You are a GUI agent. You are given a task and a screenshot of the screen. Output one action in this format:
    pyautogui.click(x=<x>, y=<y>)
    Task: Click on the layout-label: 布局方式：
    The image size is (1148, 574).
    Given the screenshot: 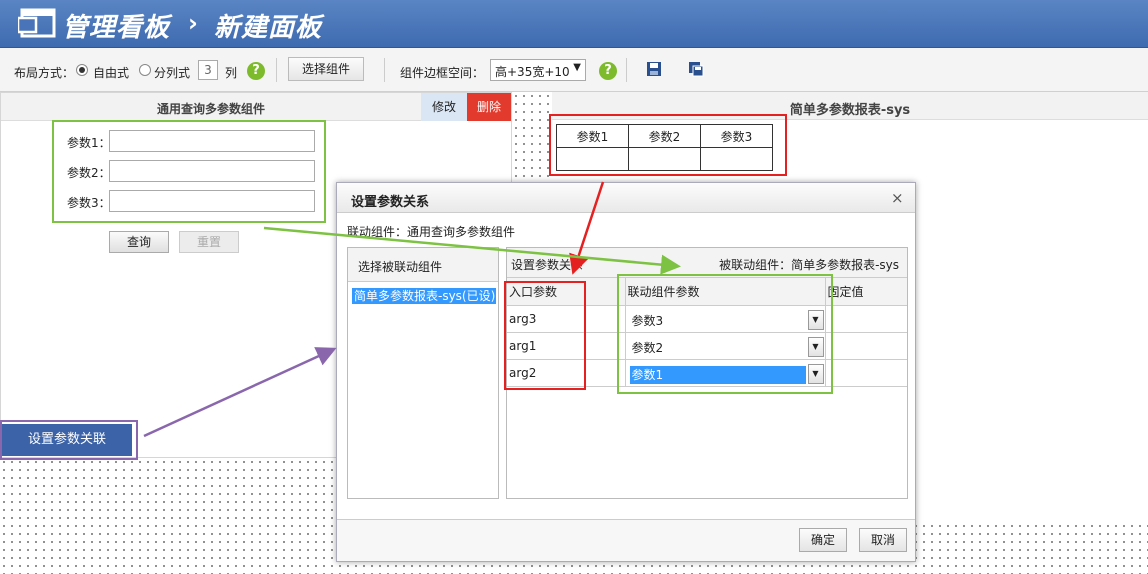 What is the action you would take?
    pyautogui.click(x=44, y=73)
    